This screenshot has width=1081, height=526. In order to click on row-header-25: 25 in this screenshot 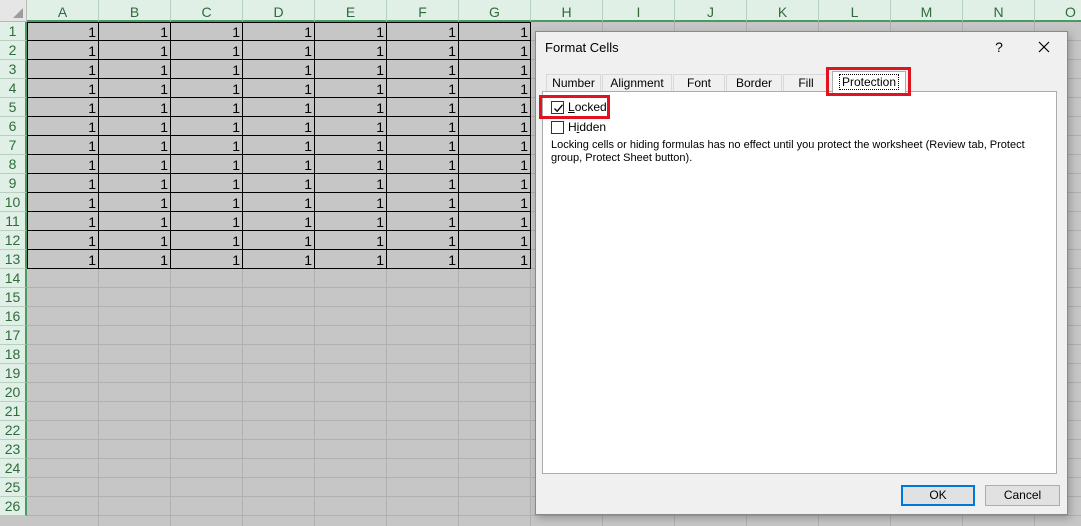, I will do `click(13, 487)`.